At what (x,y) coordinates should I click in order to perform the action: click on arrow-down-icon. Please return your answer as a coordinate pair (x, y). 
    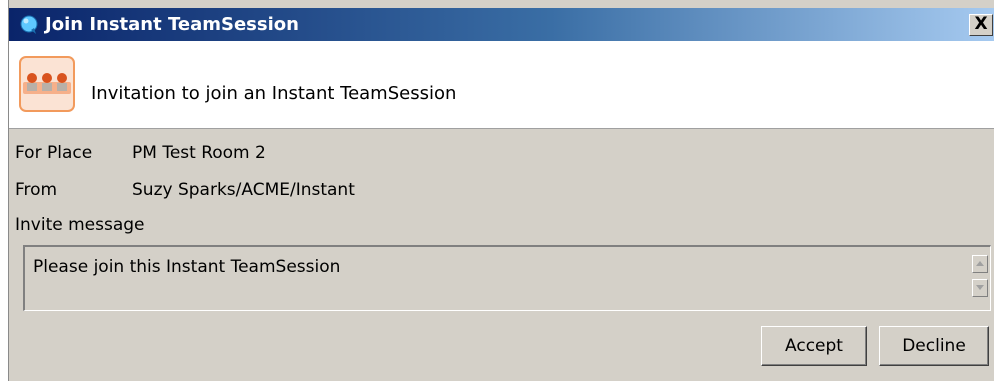
    Looking at the image, I should click on (980, 287).